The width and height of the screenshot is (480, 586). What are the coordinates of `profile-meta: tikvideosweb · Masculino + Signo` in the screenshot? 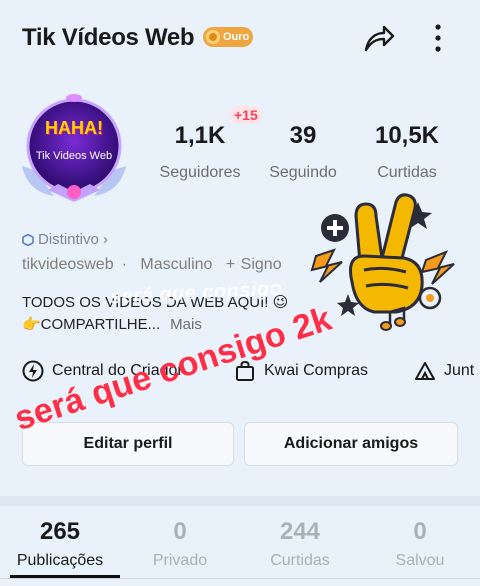 It's located at (156, 265).